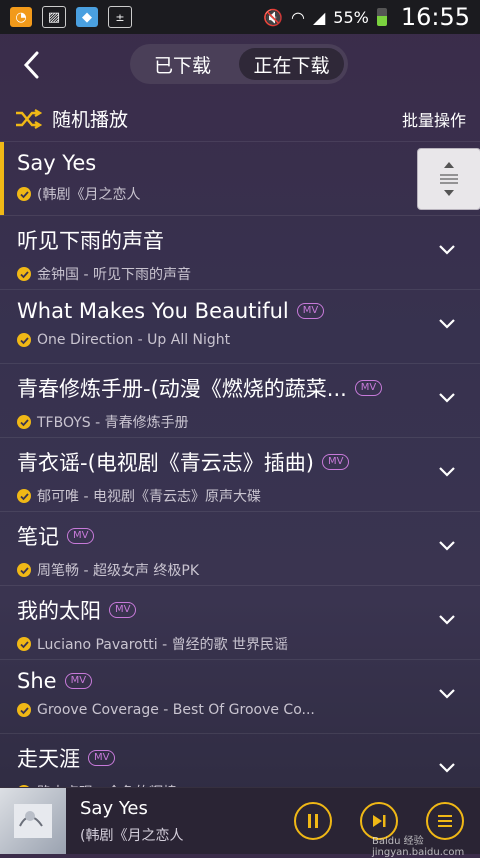 This screenshot has width=480, height=858. I want to click on playlist-icon, so click(445, 821).